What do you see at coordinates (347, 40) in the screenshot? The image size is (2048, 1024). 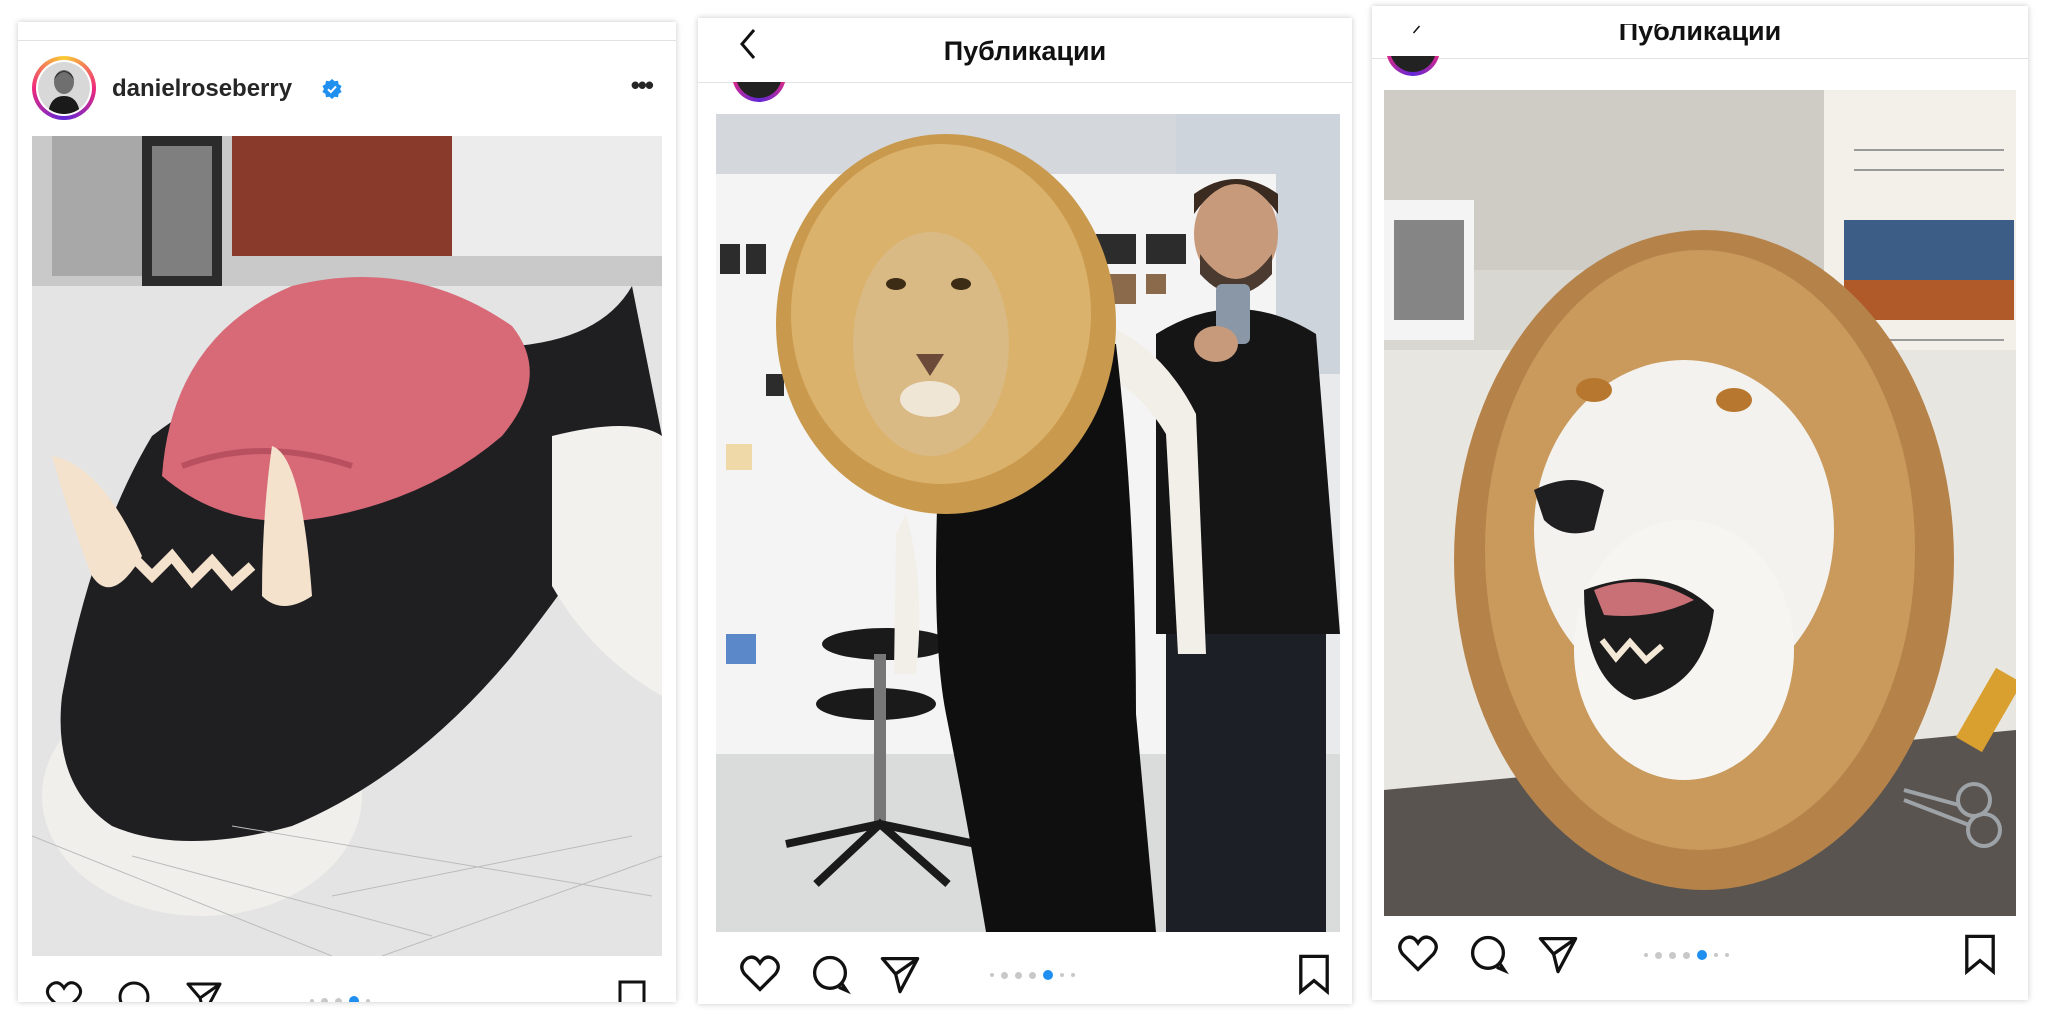 I see `top-divider` at bounding box center [347, 40].